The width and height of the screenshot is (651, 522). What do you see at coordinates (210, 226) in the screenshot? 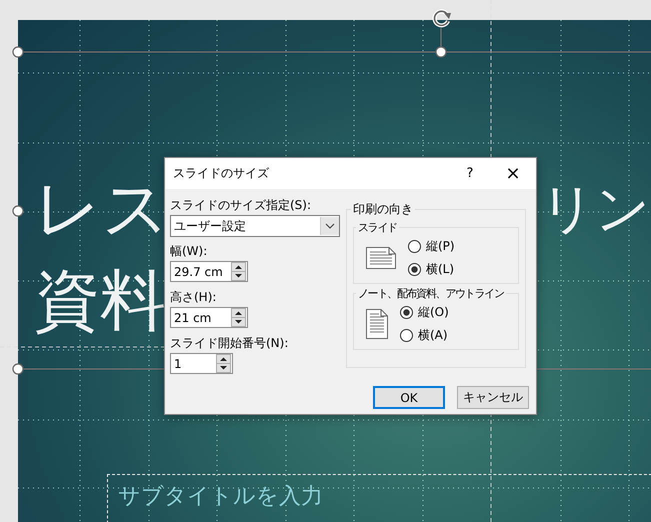
I see `dropdown-value: ユーザー設定` at bounding box center [210, 226].